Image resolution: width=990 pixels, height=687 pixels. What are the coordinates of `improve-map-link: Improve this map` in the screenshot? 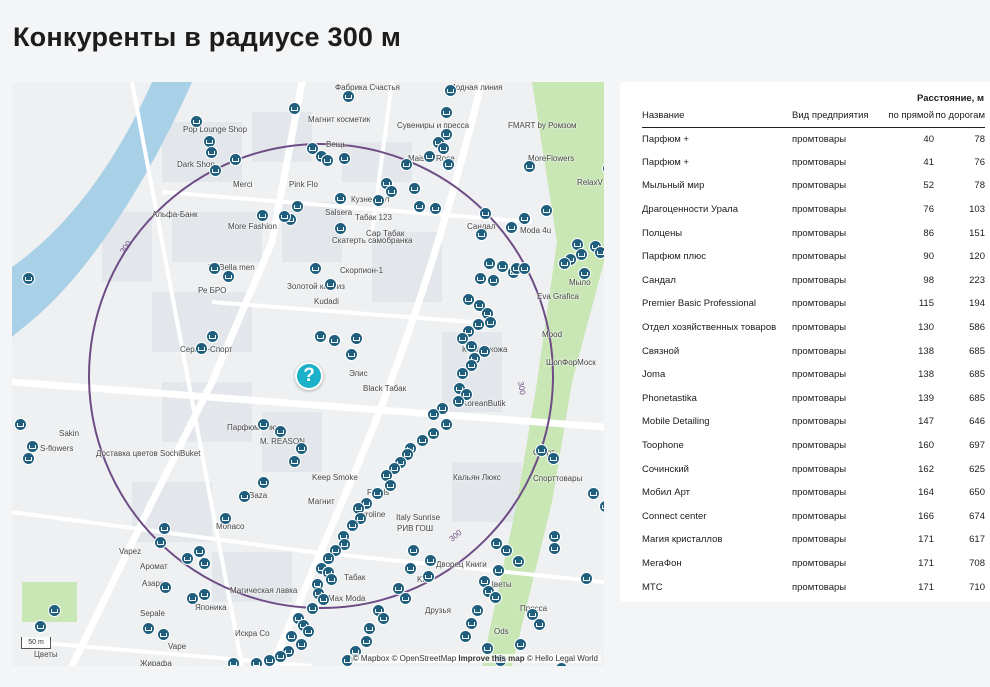 It's located at (491, 658).